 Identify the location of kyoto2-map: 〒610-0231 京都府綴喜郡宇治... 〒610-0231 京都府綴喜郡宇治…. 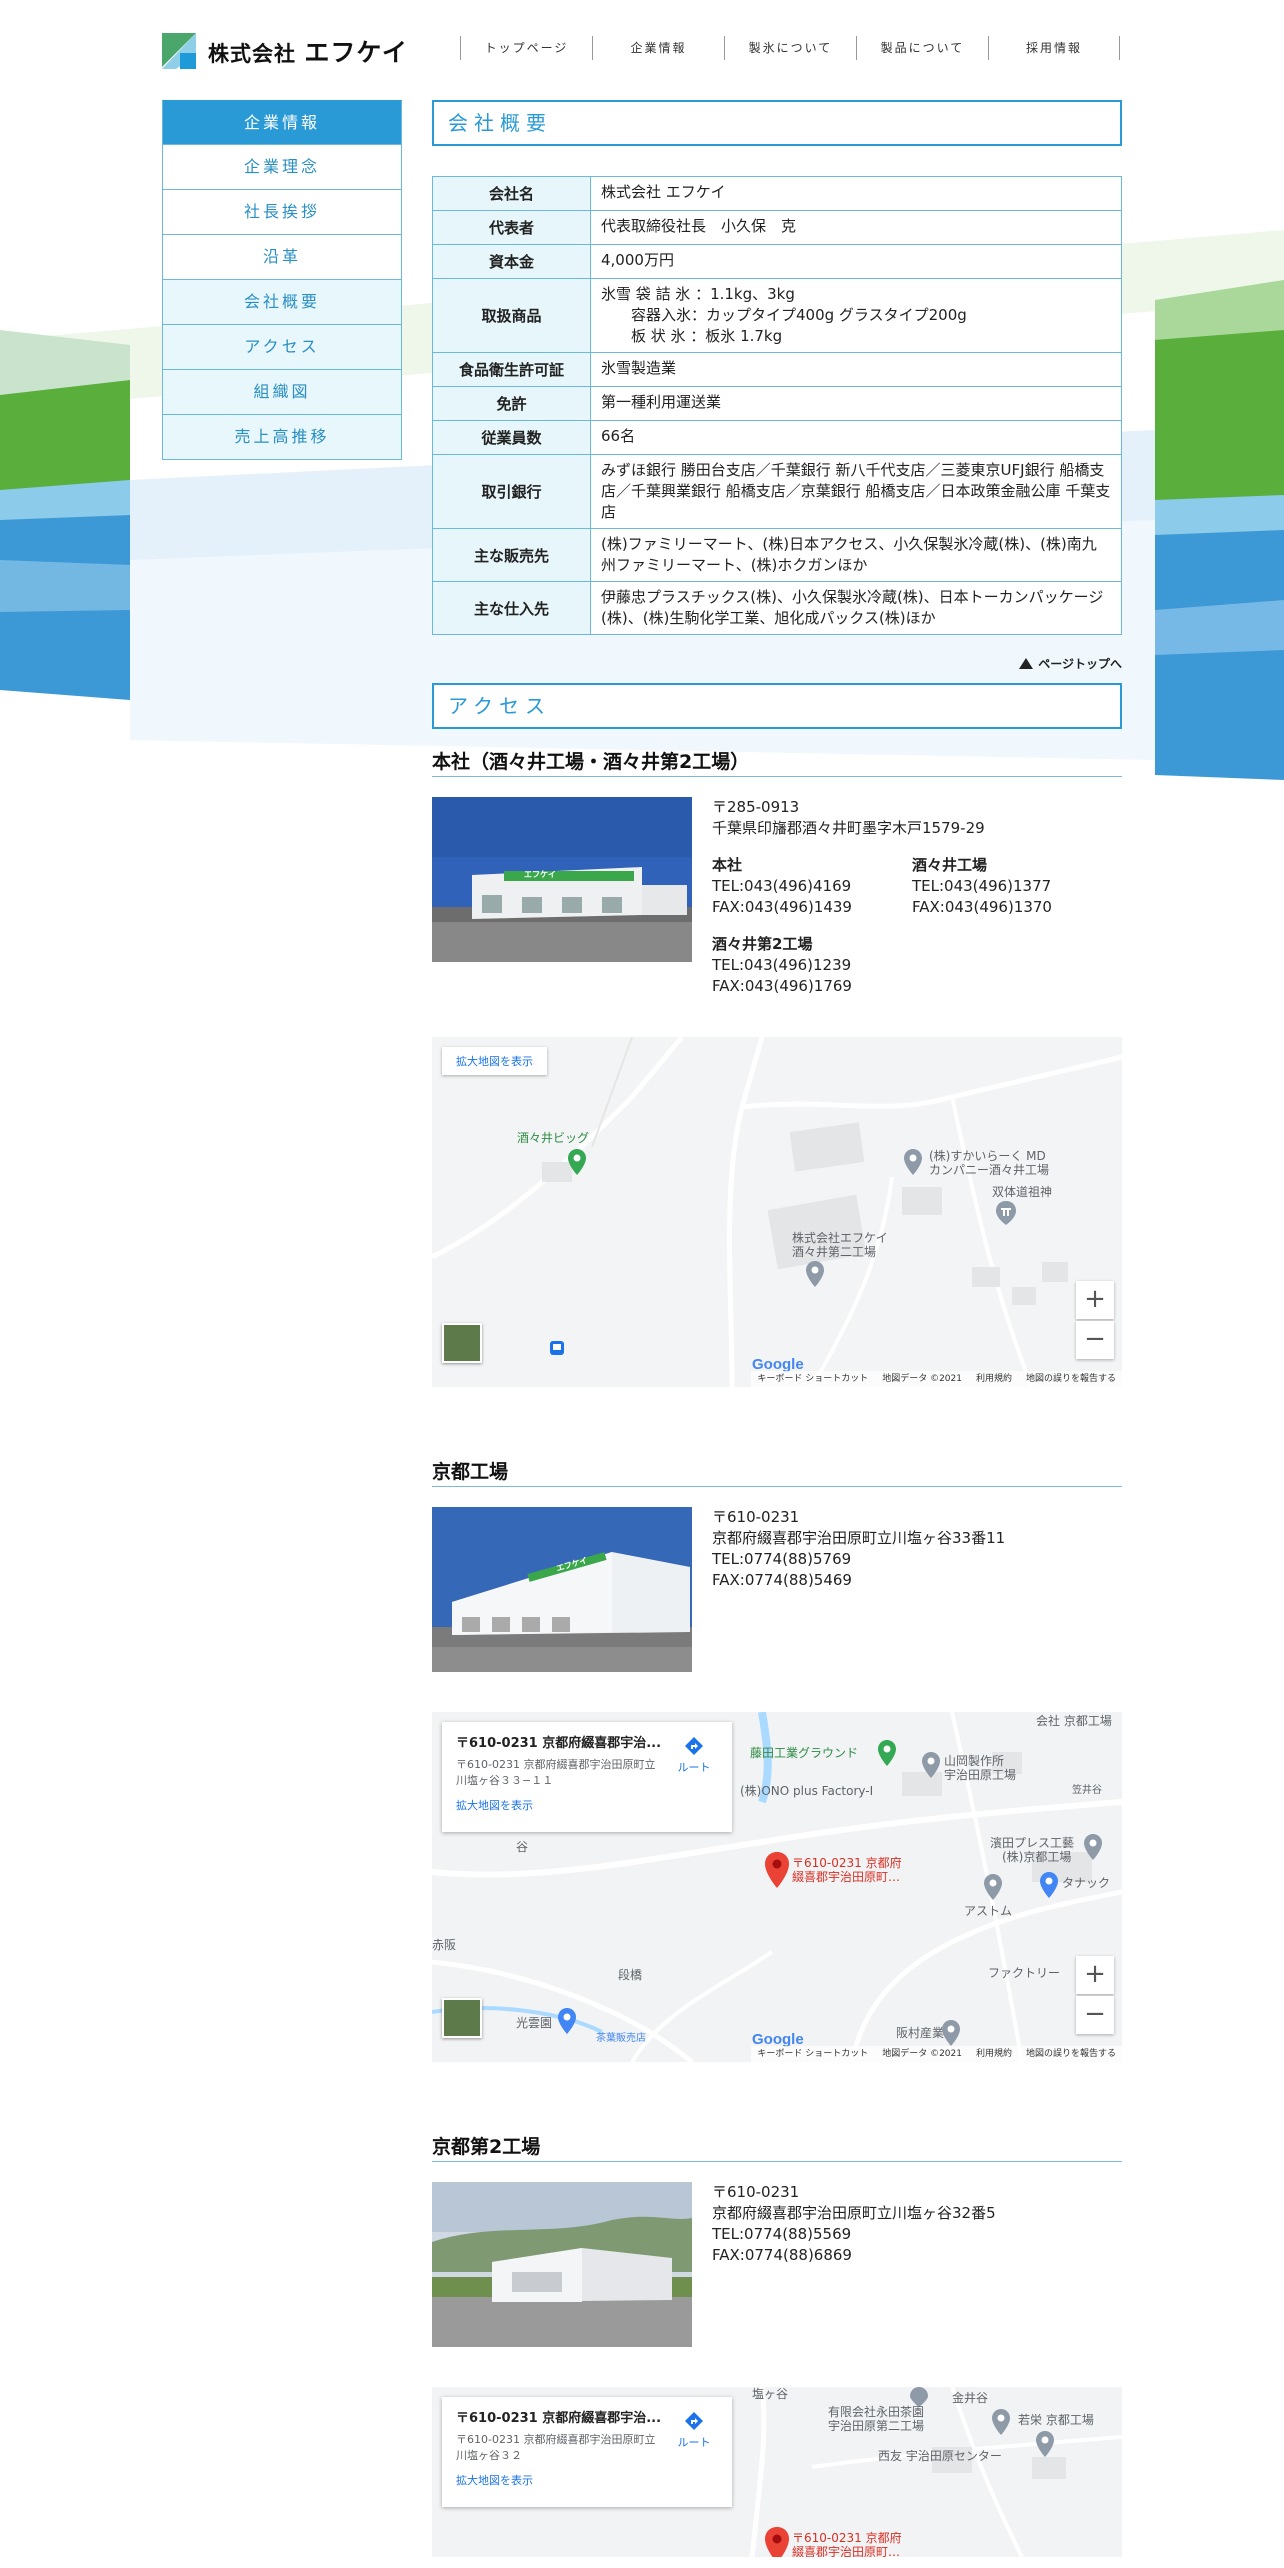
(777, 2472).